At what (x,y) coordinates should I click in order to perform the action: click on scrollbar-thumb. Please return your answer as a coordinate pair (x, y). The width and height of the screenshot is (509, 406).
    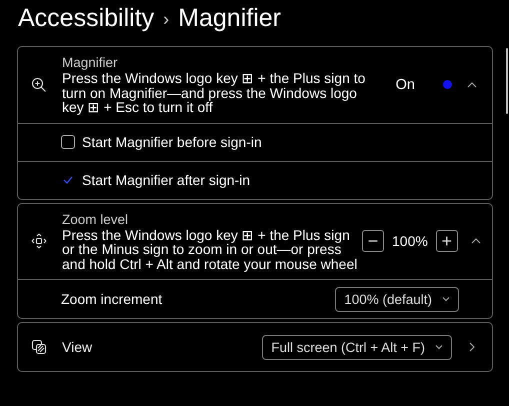
    Looking at the image, I should click on (507, 81).